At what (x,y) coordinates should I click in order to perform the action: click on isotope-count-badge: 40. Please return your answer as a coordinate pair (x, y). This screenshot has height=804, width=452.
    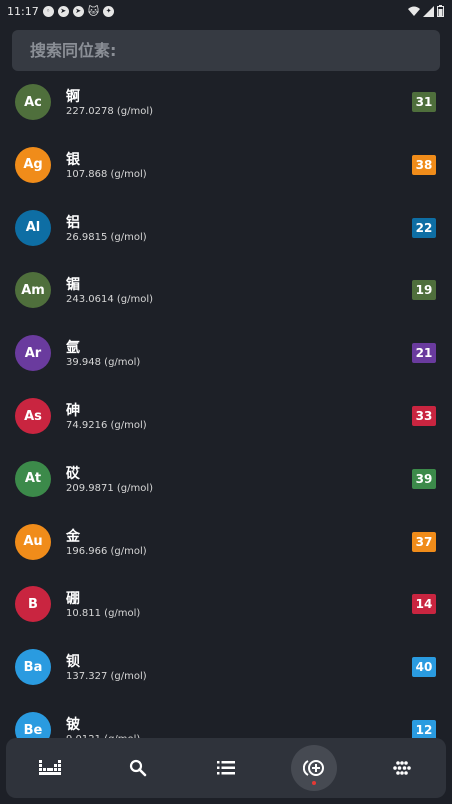
    Looking at the image, I should click on (424, 667).